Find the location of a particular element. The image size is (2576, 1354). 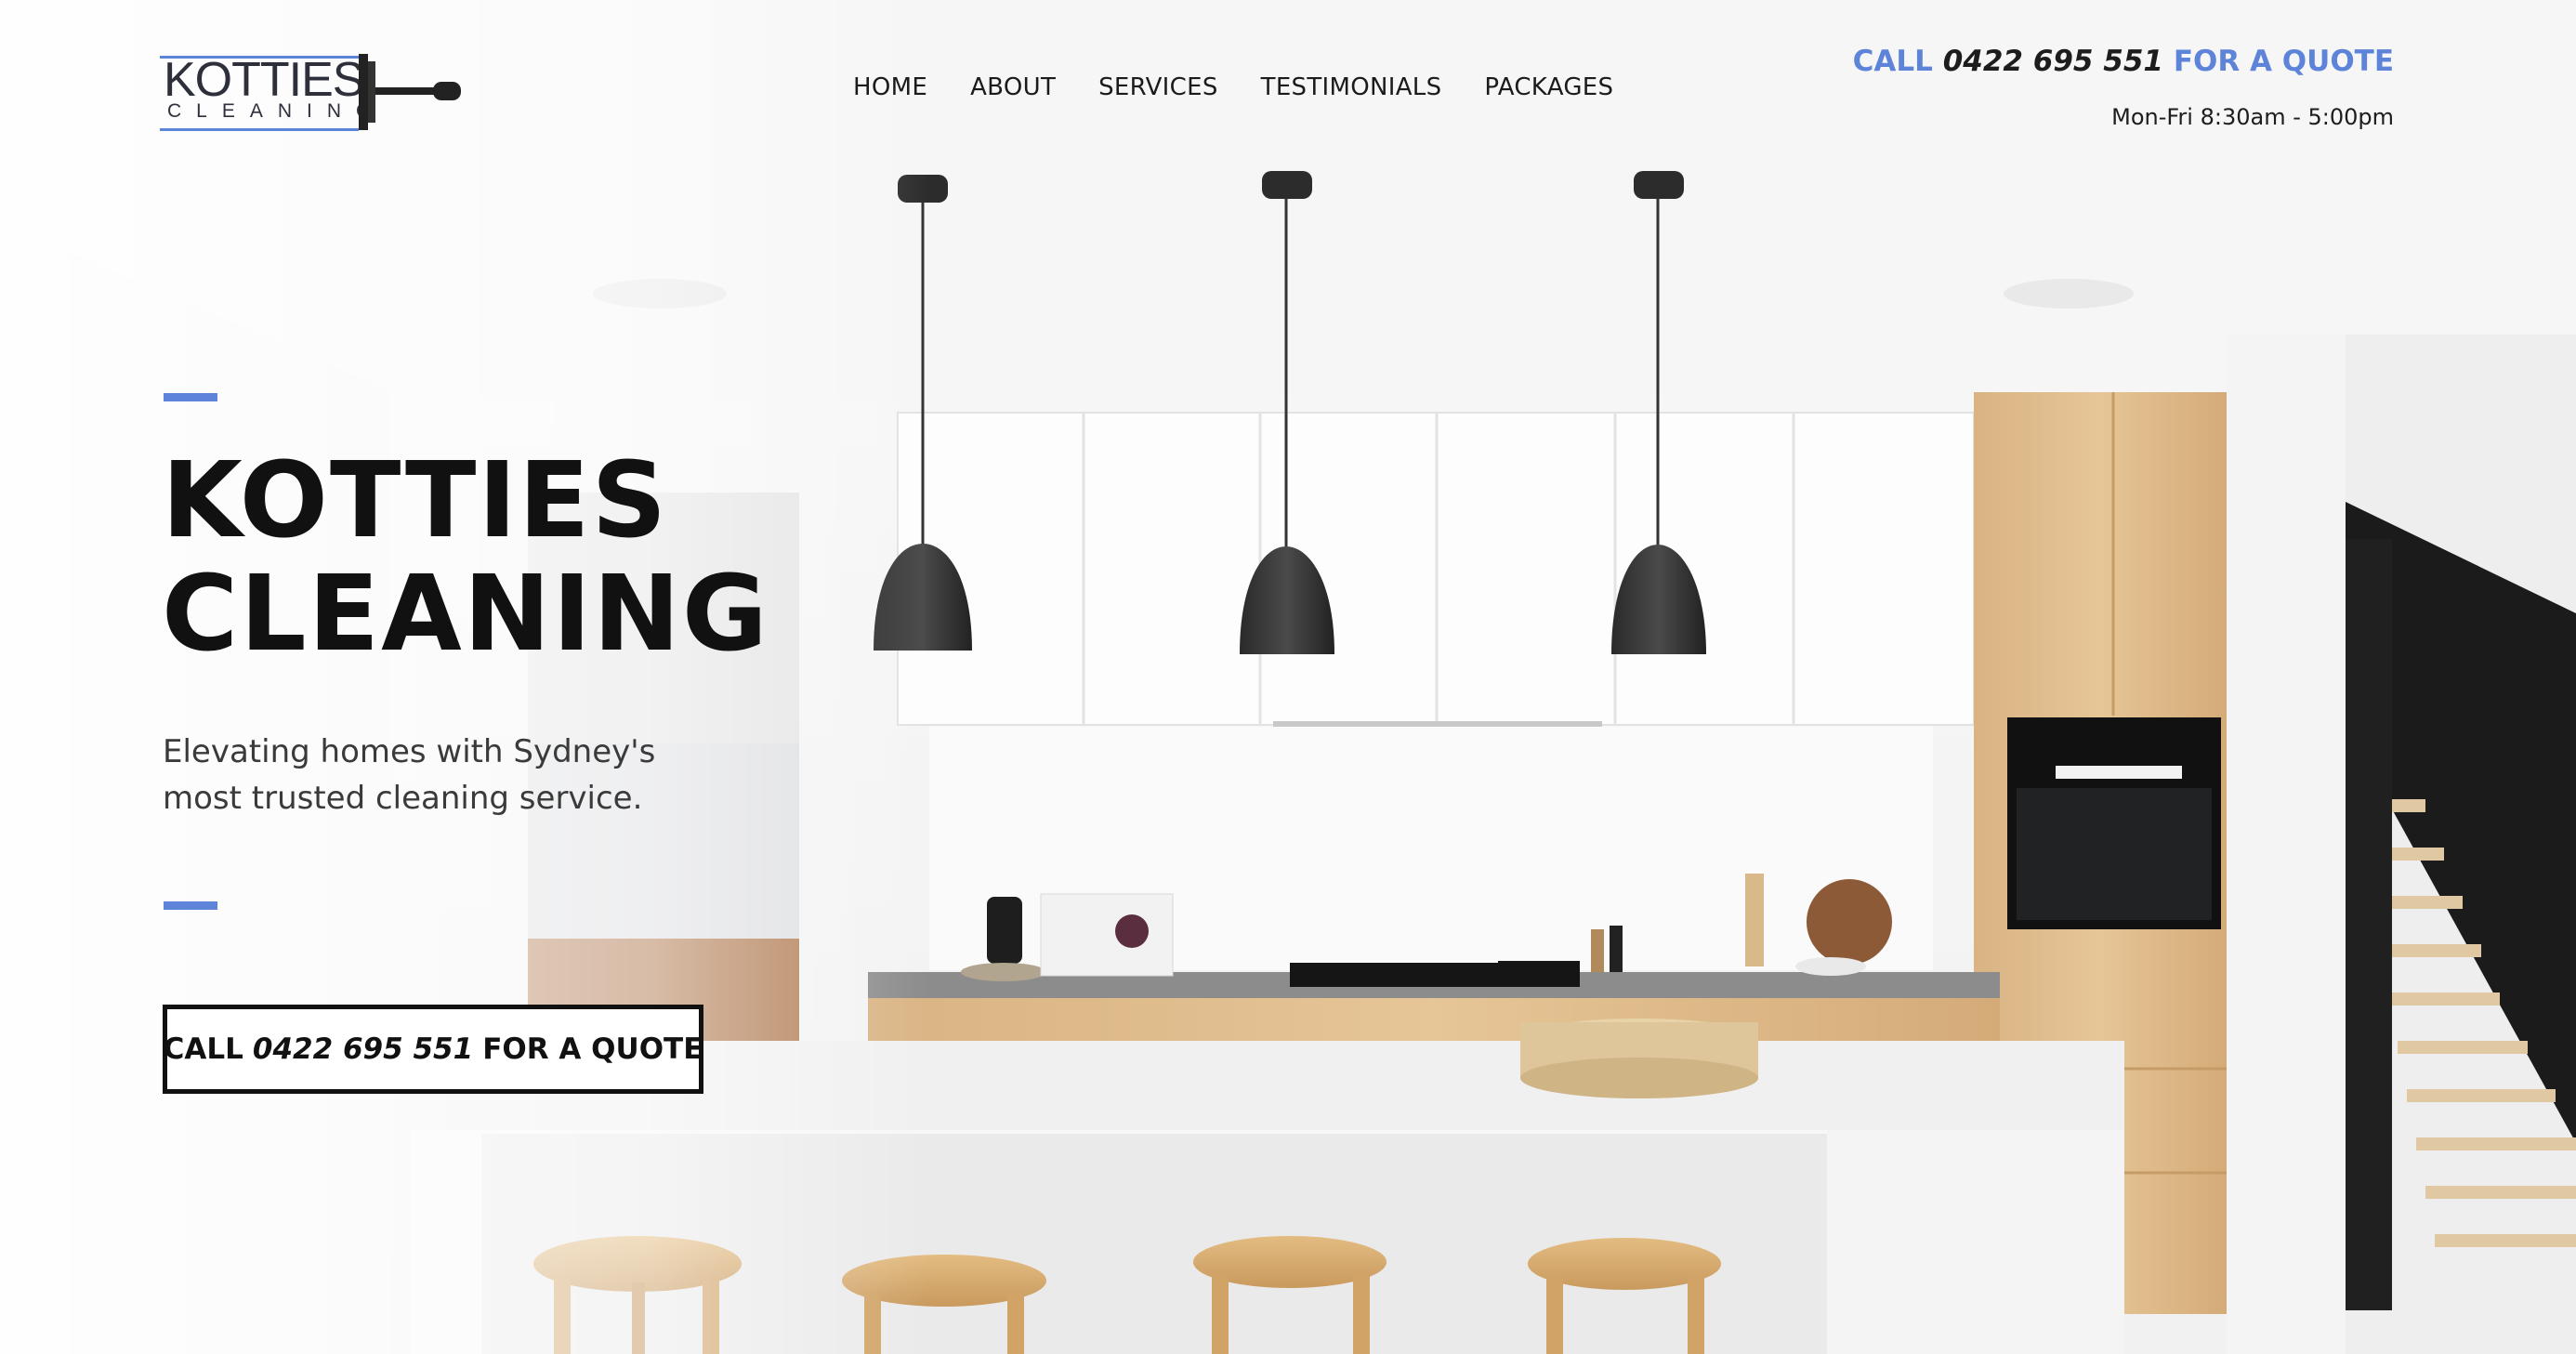

accent-bar-bottom is located at coordinates (190, 906).